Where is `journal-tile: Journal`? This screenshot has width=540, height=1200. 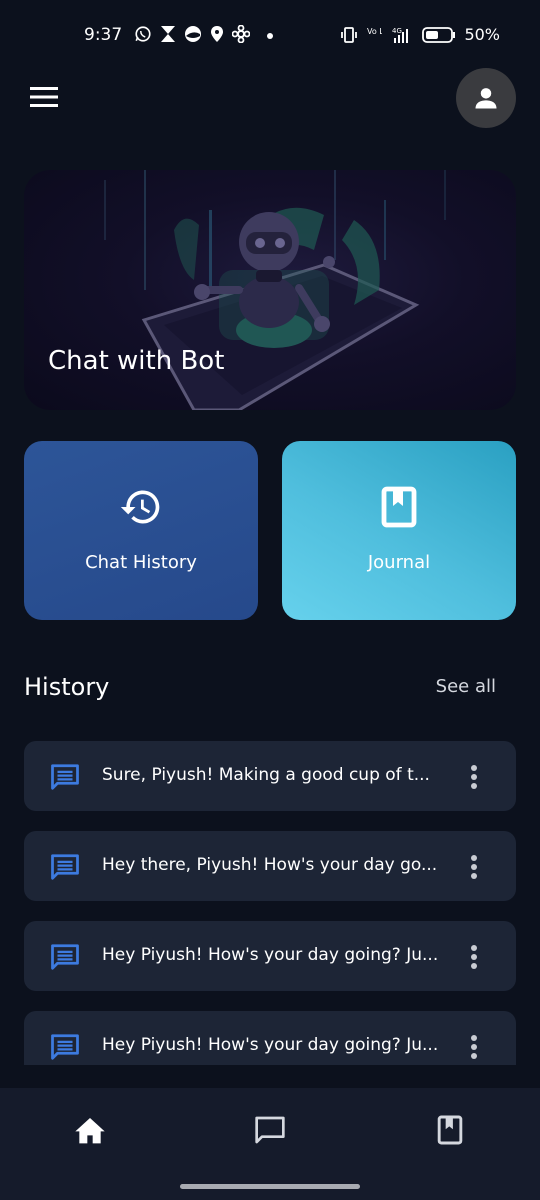
journal-tile: Journal is located at coordinates (399, 530).